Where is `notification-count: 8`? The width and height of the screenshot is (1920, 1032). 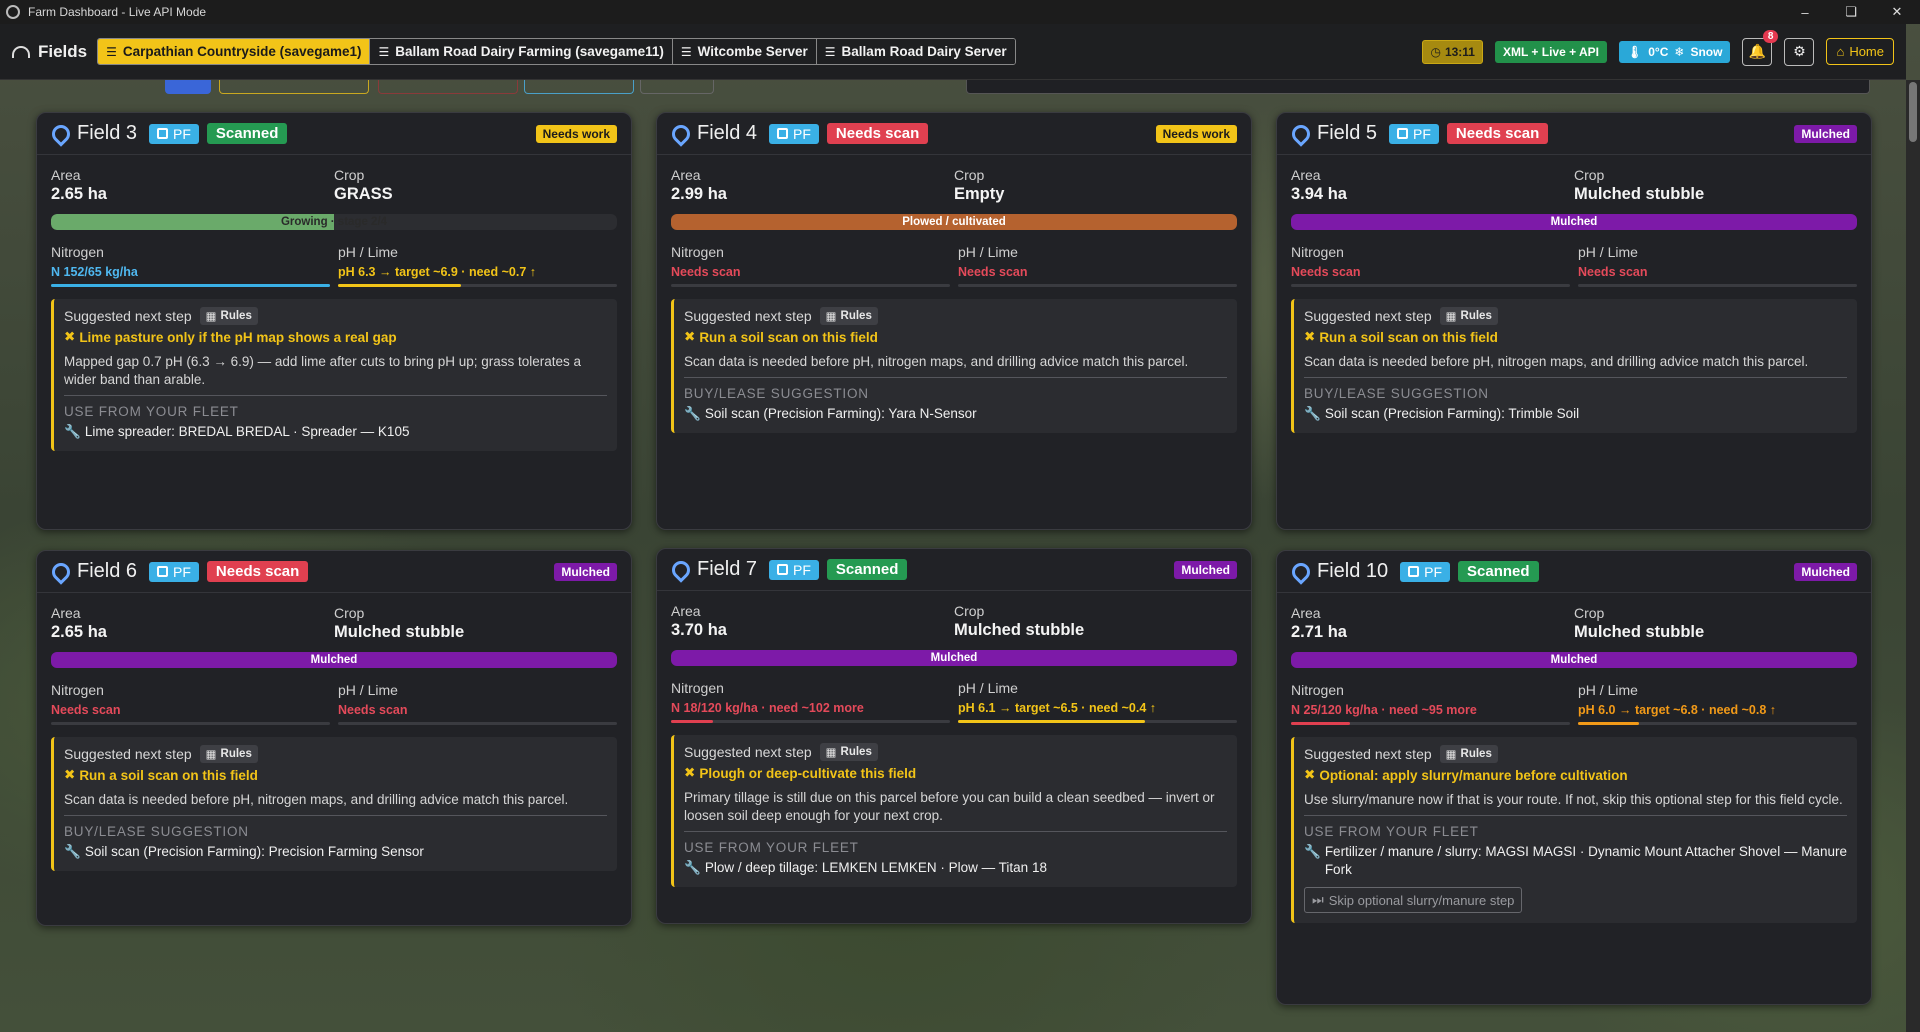 notification-count: 8 is located at coordinates (1770, 36).